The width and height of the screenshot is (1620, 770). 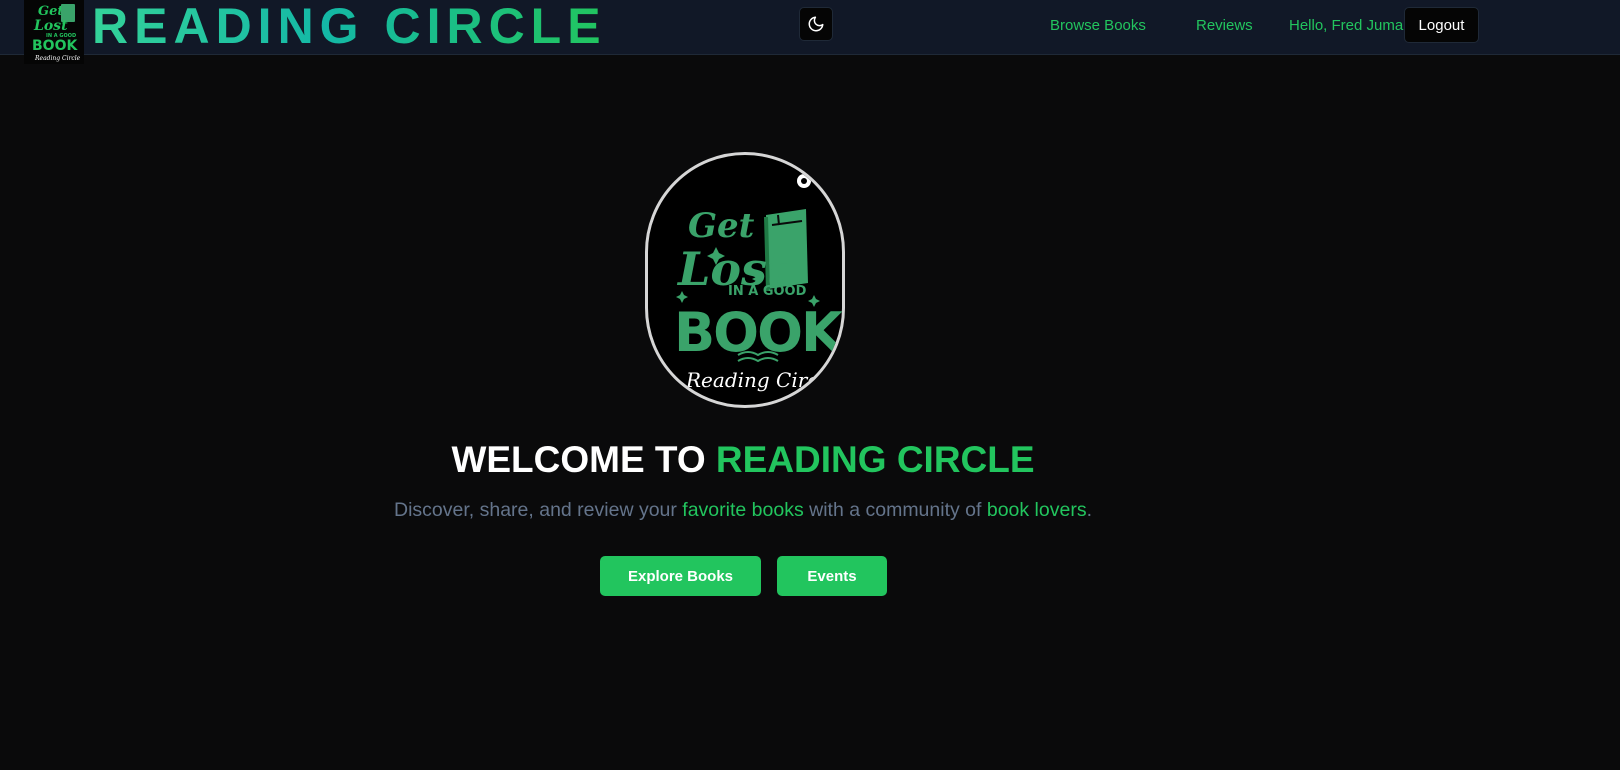 I want to click on explore-books-button: Explore Books, so click(x=680, y=576).